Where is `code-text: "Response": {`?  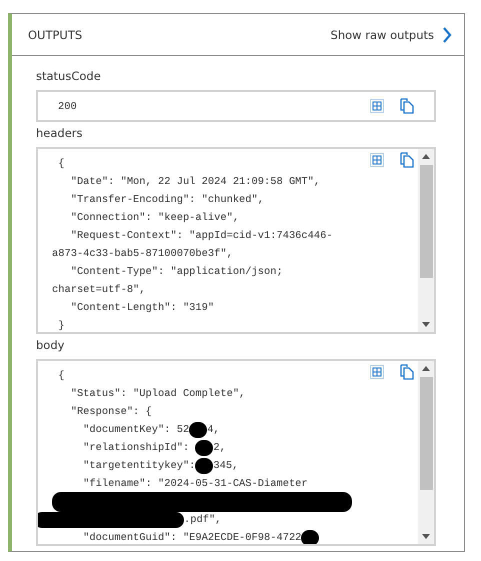 code-text: "Response": { is located at coordinates (111, 412).